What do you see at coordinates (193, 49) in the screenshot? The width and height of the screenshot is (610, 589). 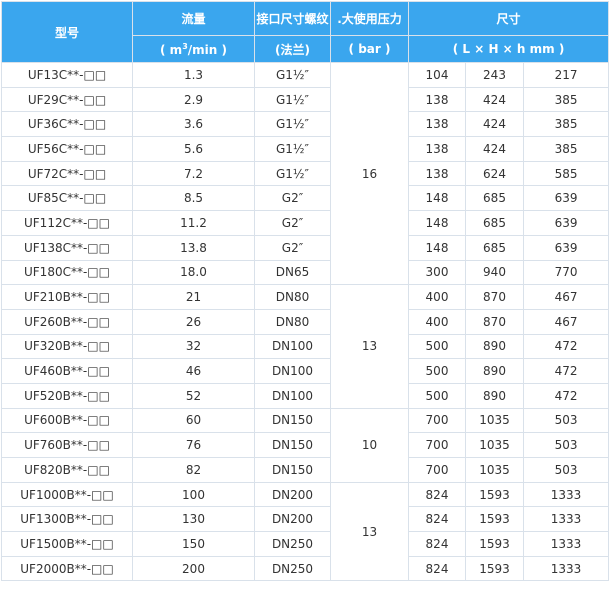 I see `header-flow-unit: ( m3/min )` at bounding box center [193, 49].